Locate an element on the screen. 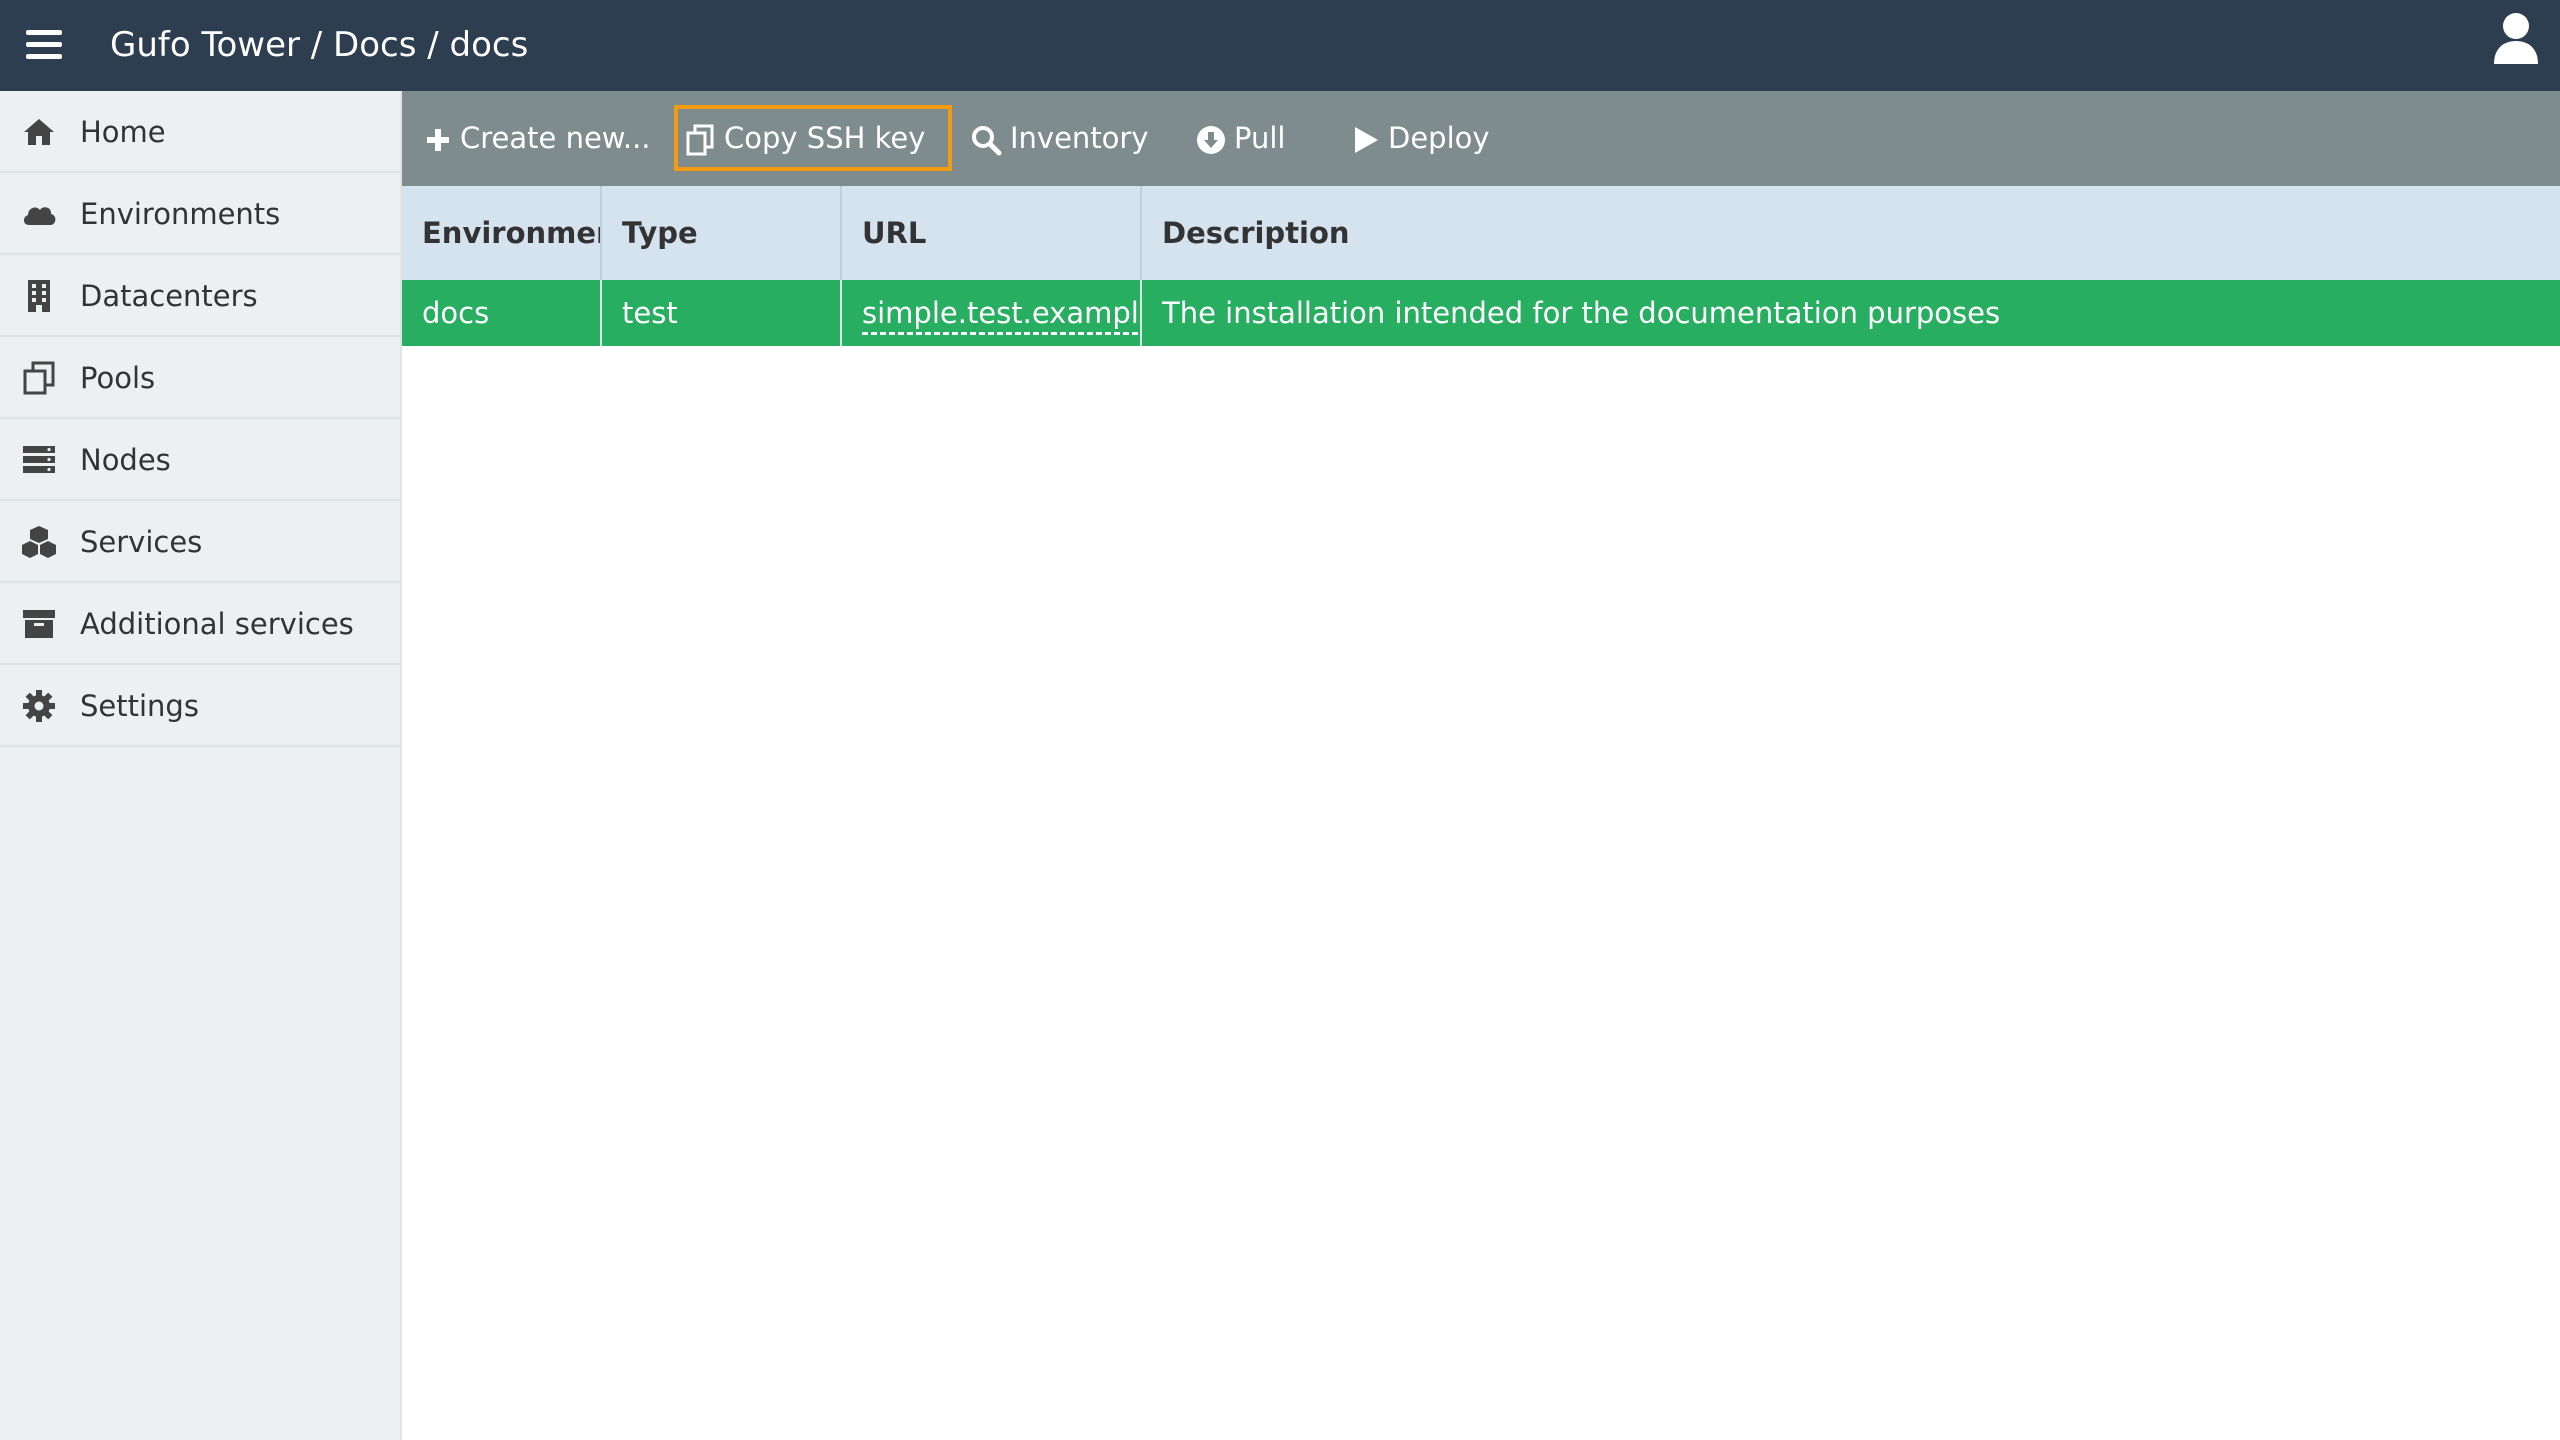 This screenshot has width=2560, height=1440. sidebar-item-label: Environments is located at coordinates (180, 214).